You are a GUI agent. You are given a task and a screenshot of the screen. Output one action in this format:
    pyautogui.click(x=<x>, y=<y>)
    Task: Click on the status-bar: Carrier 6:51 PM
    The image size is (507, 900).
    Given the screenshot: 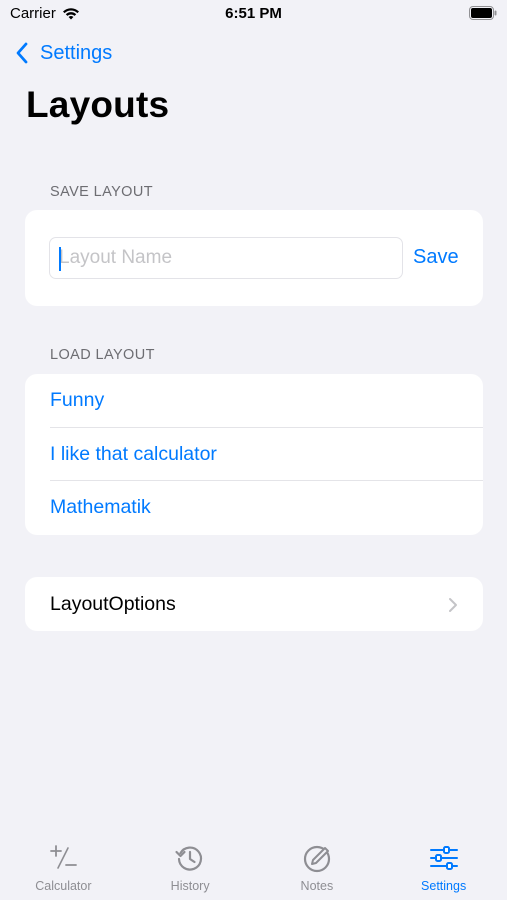 What is the action you would take?
    pyautogui.click(x=253, y=15)
    